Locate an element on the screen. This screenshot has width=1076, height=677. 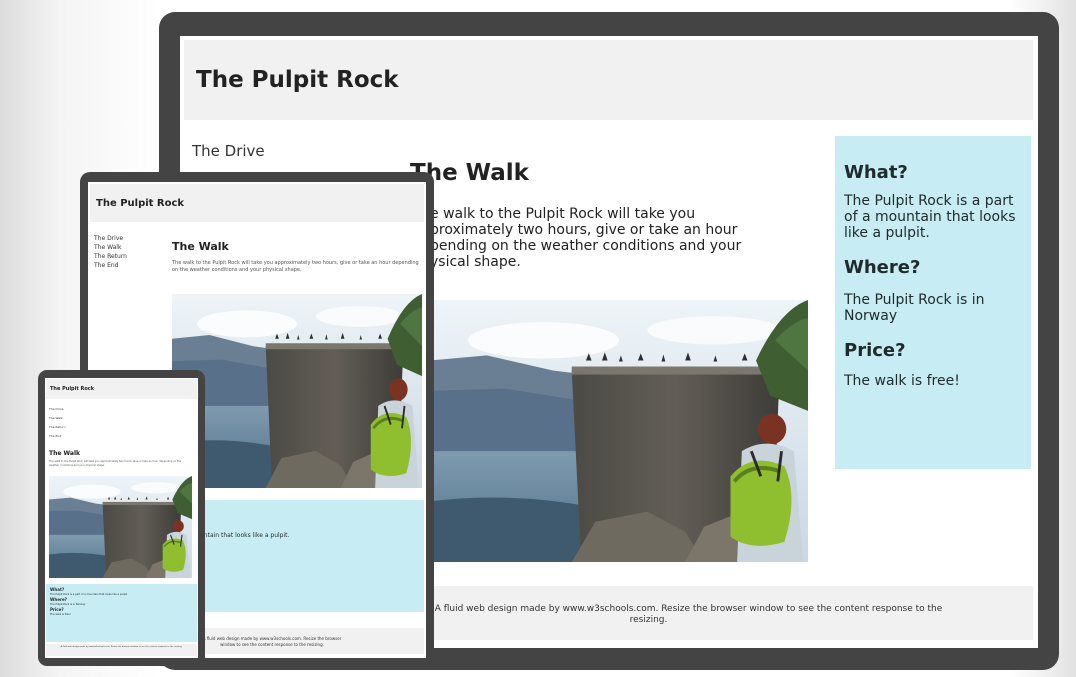
phone-site-title: The Pulpit Rock is located at coordinates (72, 389).